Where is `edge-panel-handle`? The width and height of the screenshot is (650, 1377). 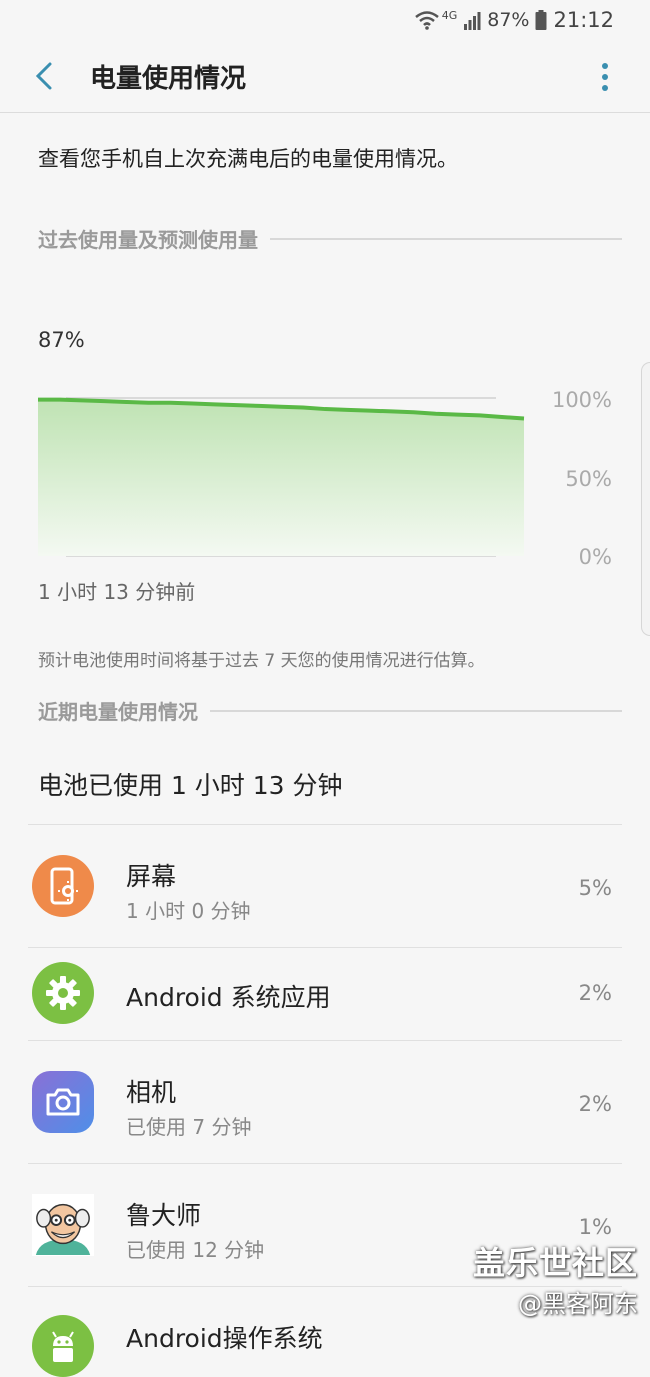
edge-panel-handle is located at coordinates (645, 499).